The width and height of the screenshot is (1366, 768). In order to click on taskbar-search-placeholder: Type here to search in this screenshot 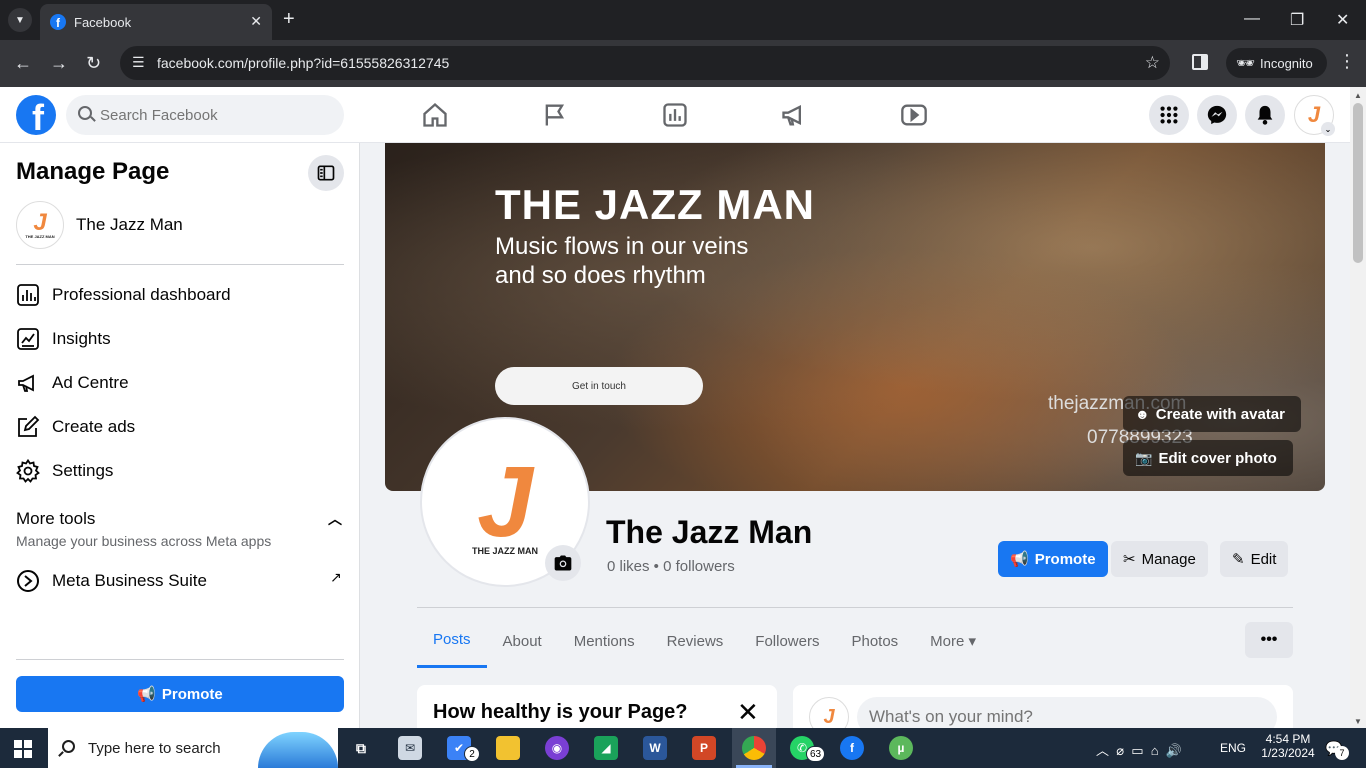, I will do `click(154, 748)`.